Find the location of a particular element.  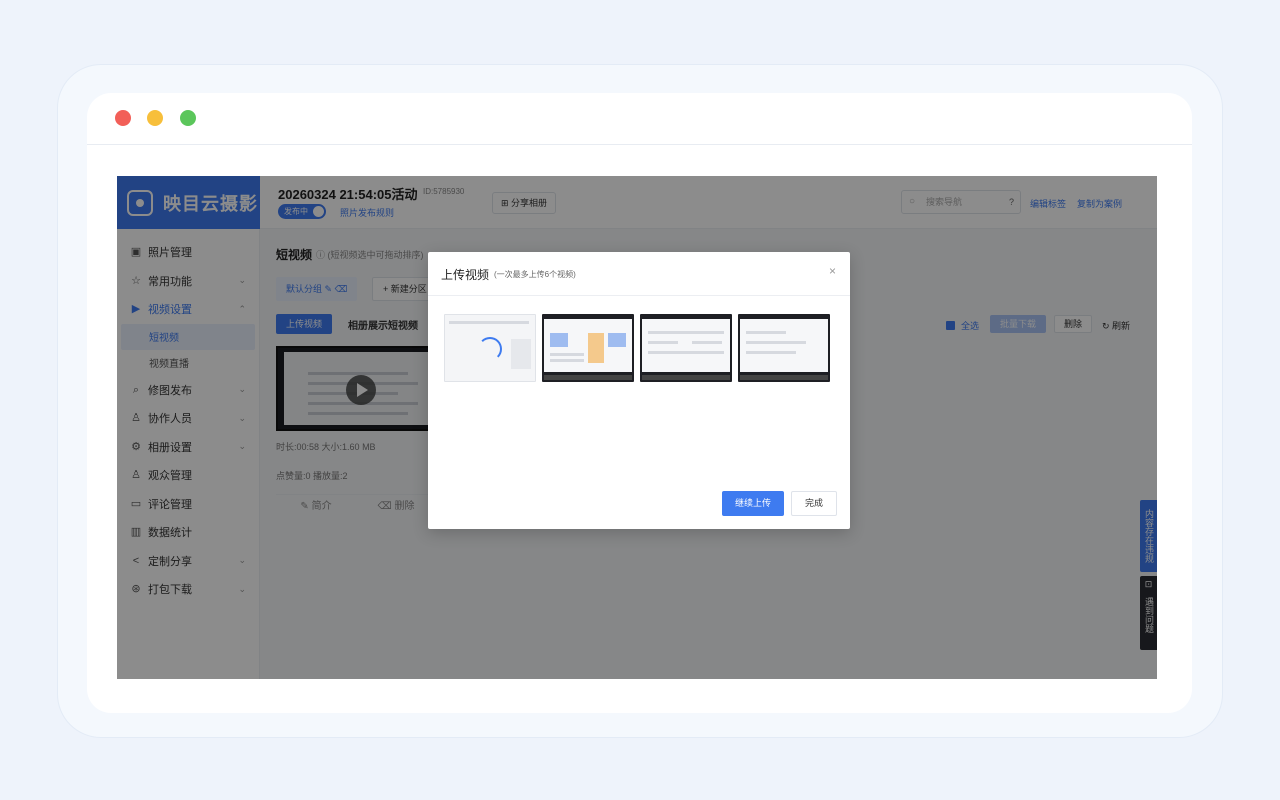

upload-thumbnails is located at coordinates (637, 348).